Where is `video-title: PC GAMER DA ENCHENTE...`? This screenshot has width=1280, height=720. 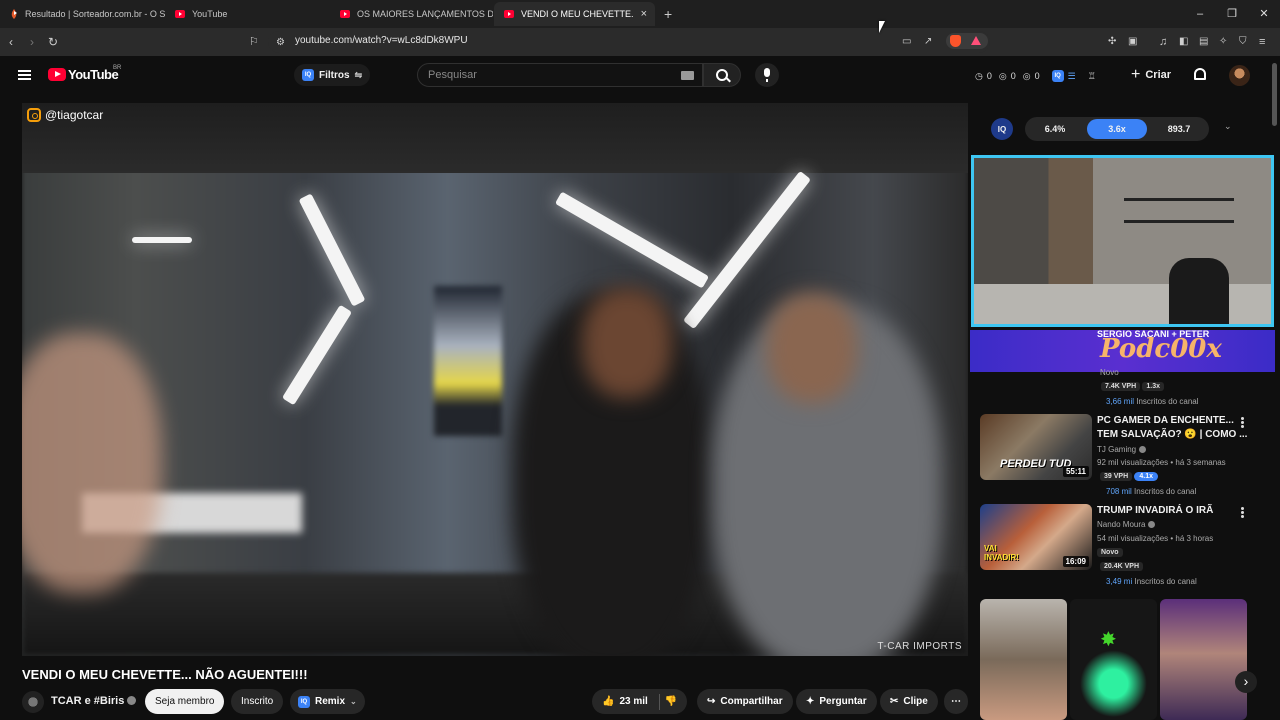 video-title: PC GAMER DA ENCHENTE... is located at coordinates (1165, 420).